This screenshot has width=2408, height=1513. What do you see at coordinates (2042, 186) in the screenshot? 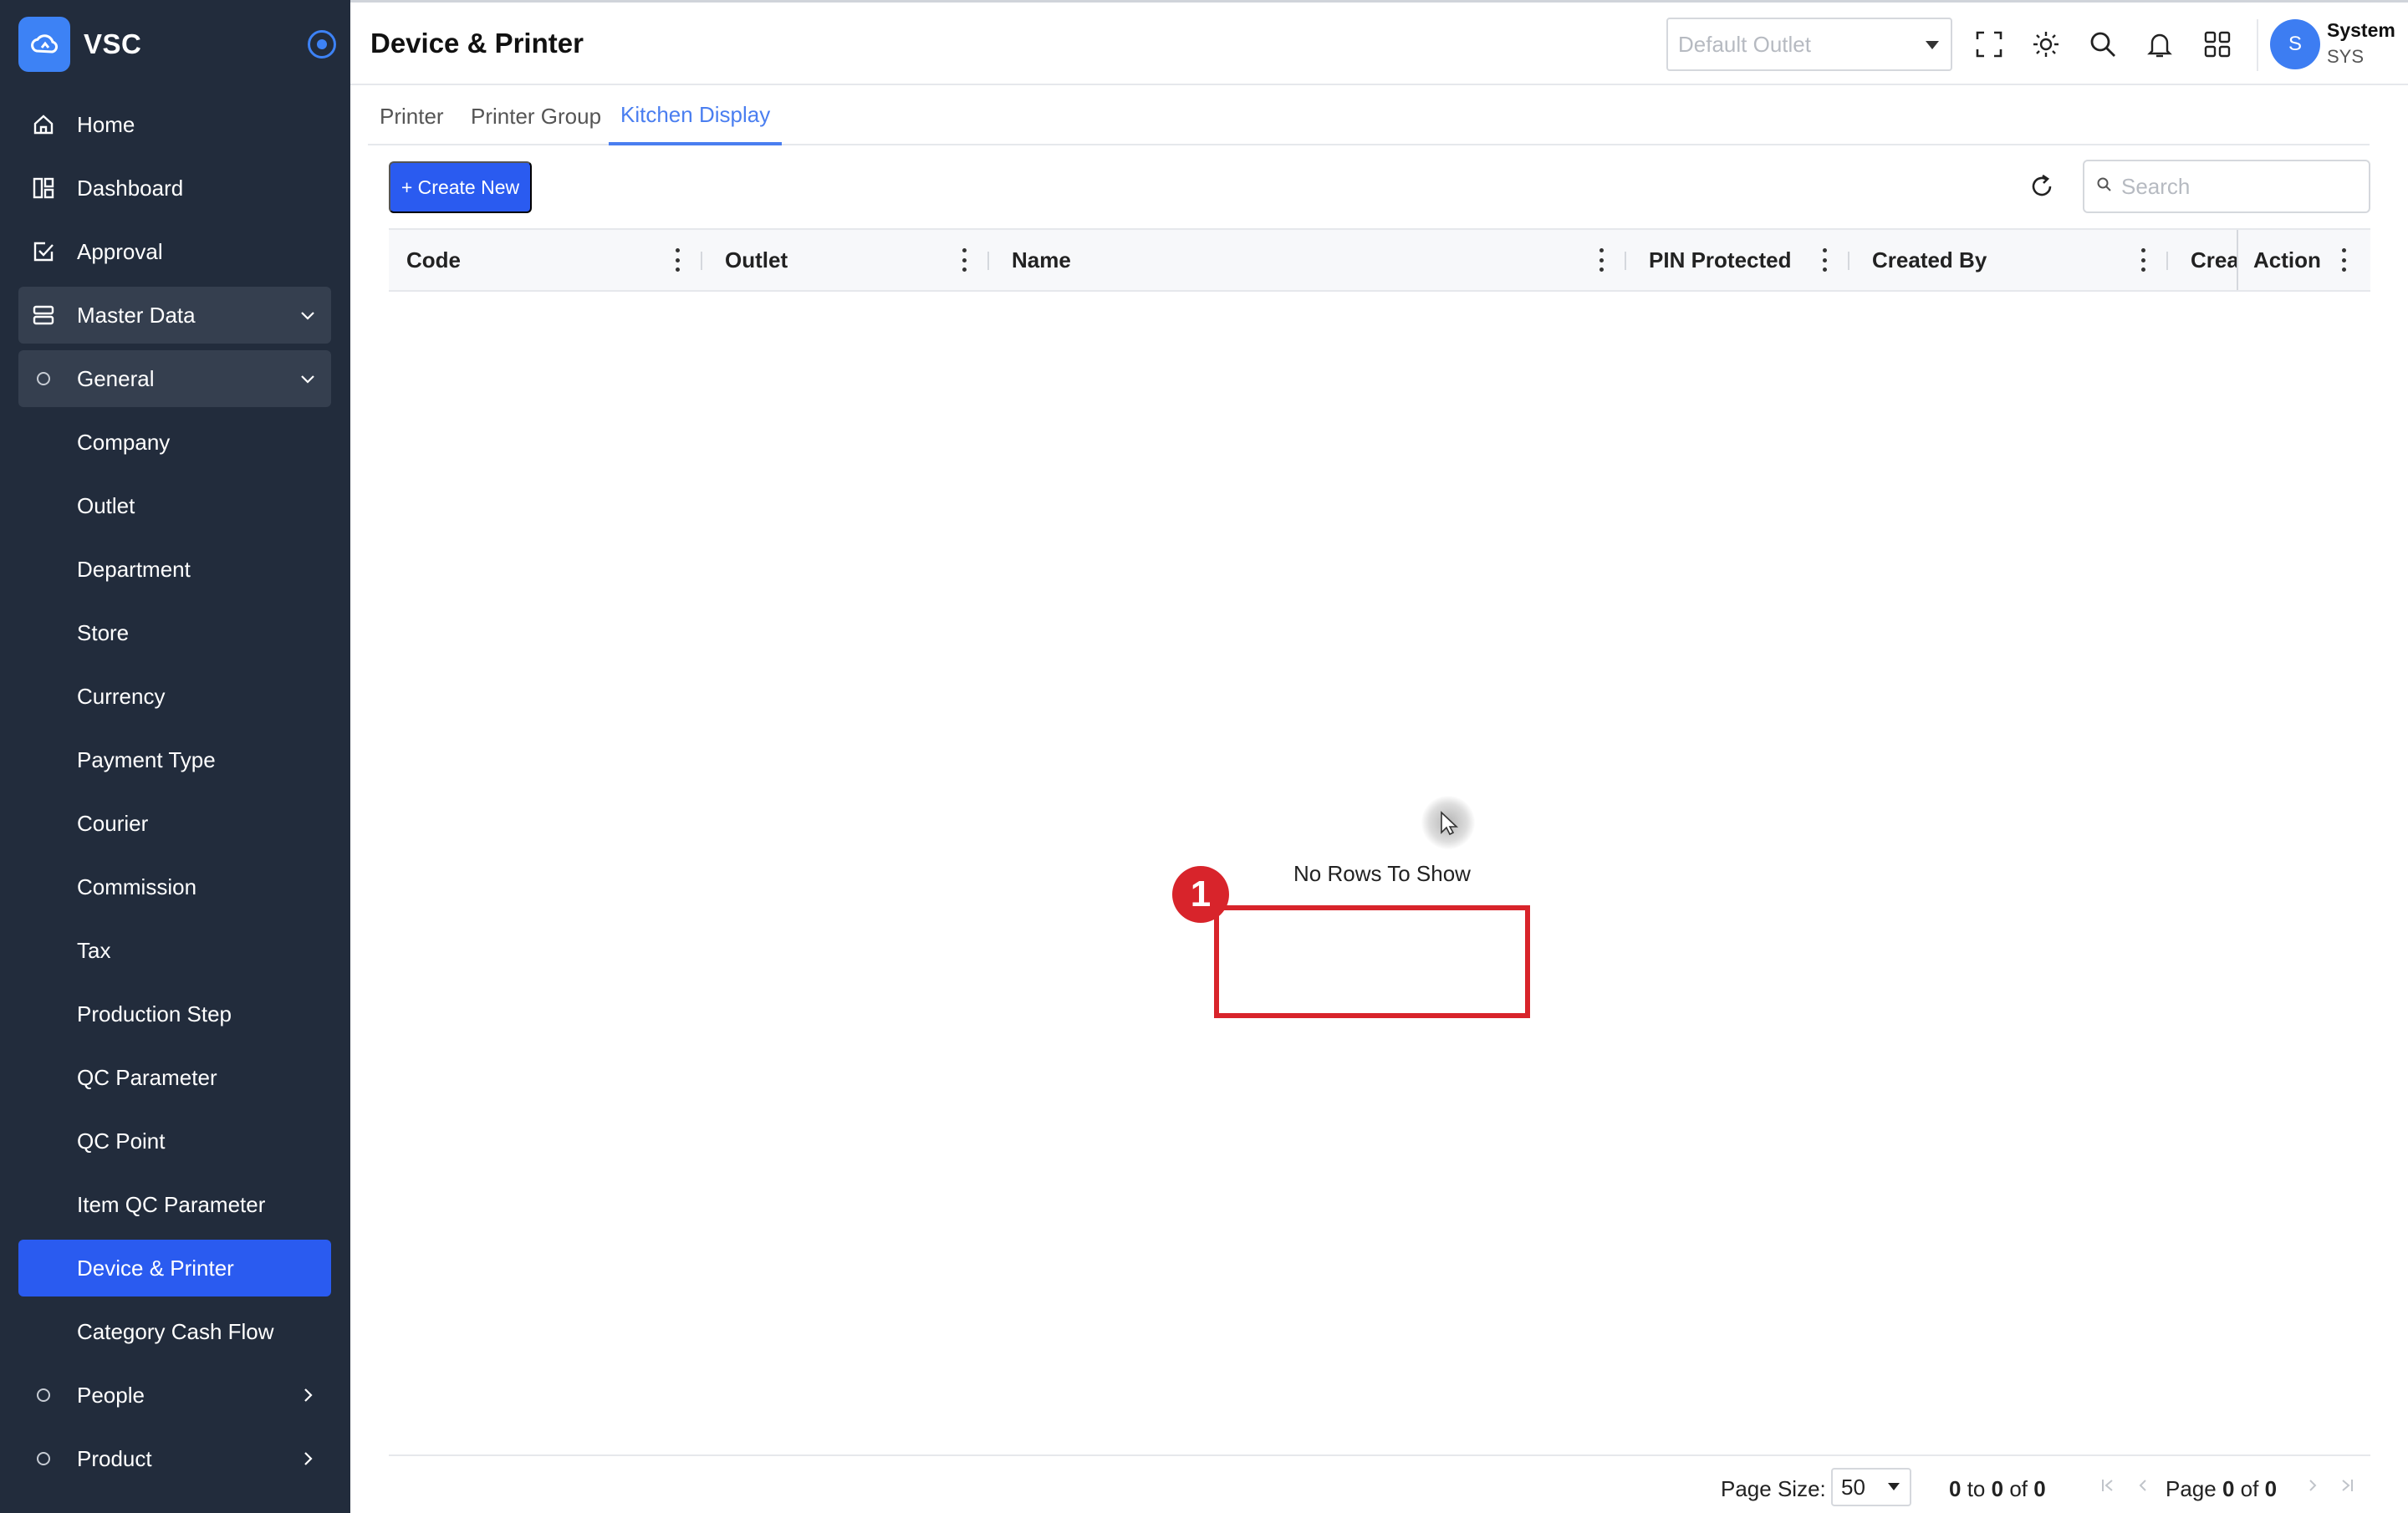
I see `refresh-icon` at bounding box center [2042, 186].